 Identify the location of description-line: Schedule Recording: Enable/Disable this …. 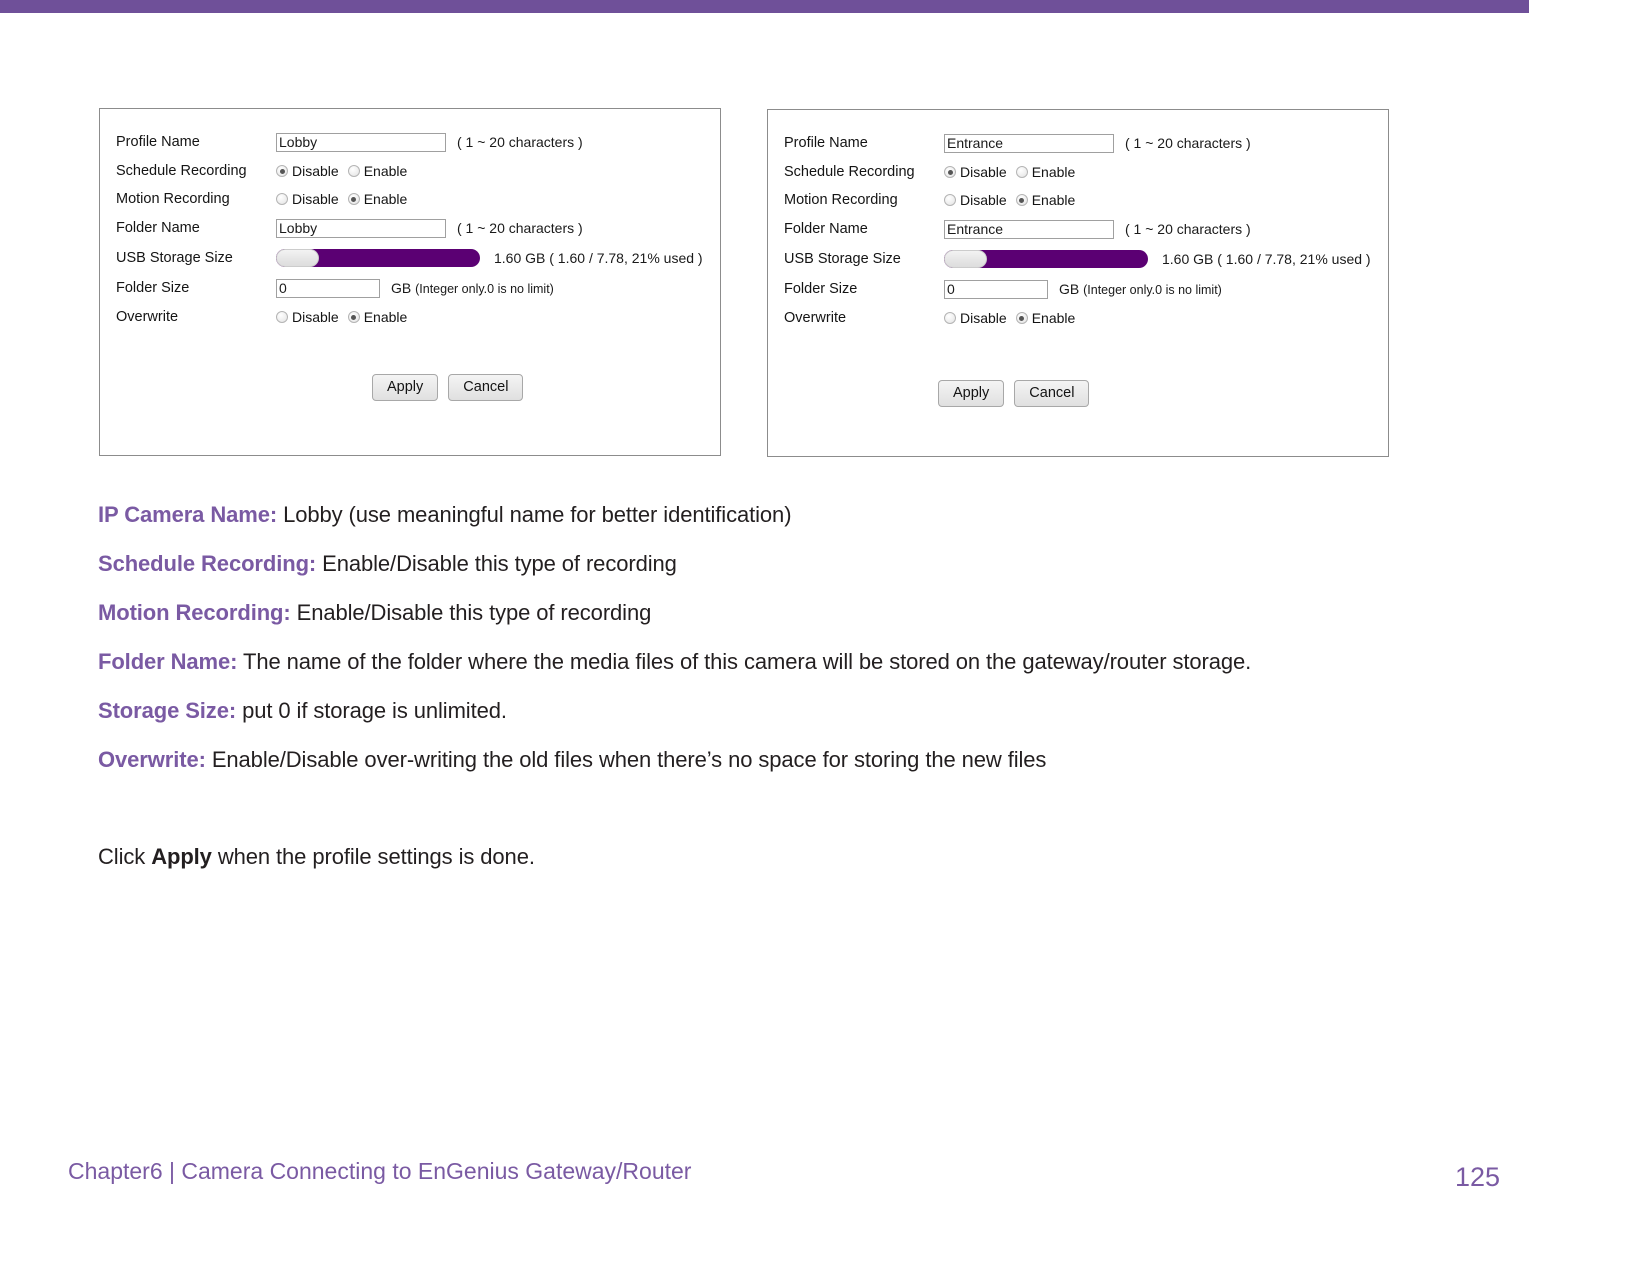
(808, 563).